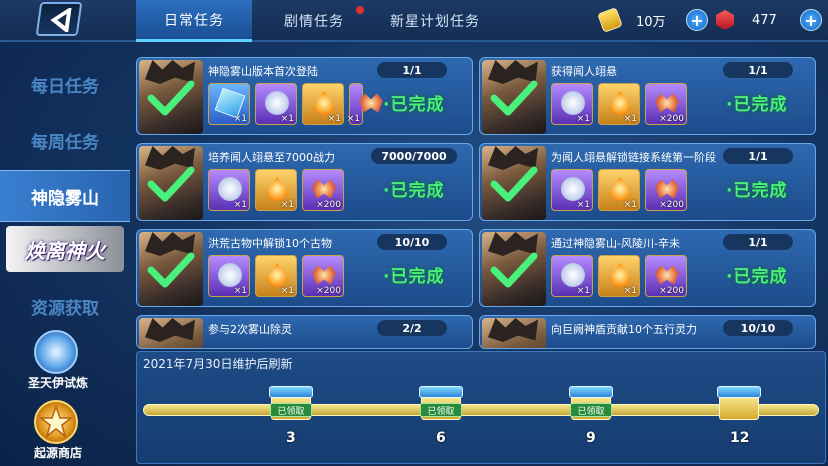 The width and height of the screenshot is (828, 466). I want to click on reward-chest-icon, so click(739, 404).